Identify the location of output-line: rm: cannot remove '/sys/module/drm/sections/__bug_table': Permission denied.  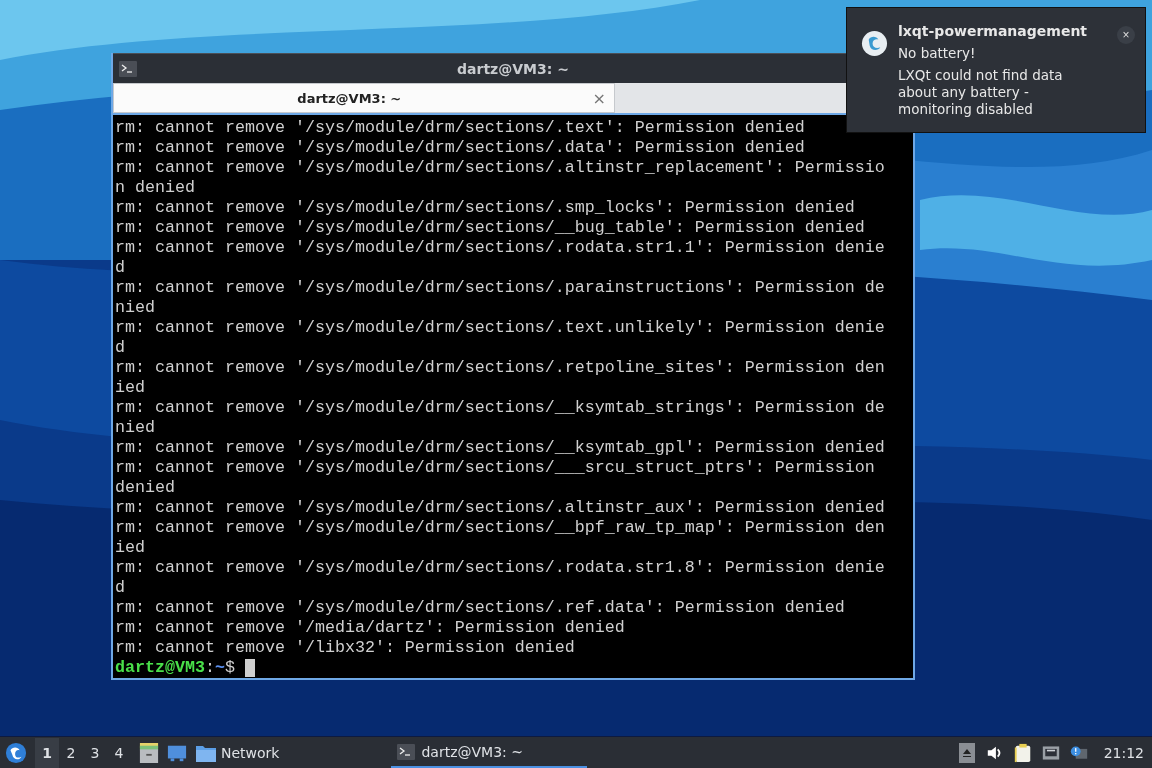
(490, 228).